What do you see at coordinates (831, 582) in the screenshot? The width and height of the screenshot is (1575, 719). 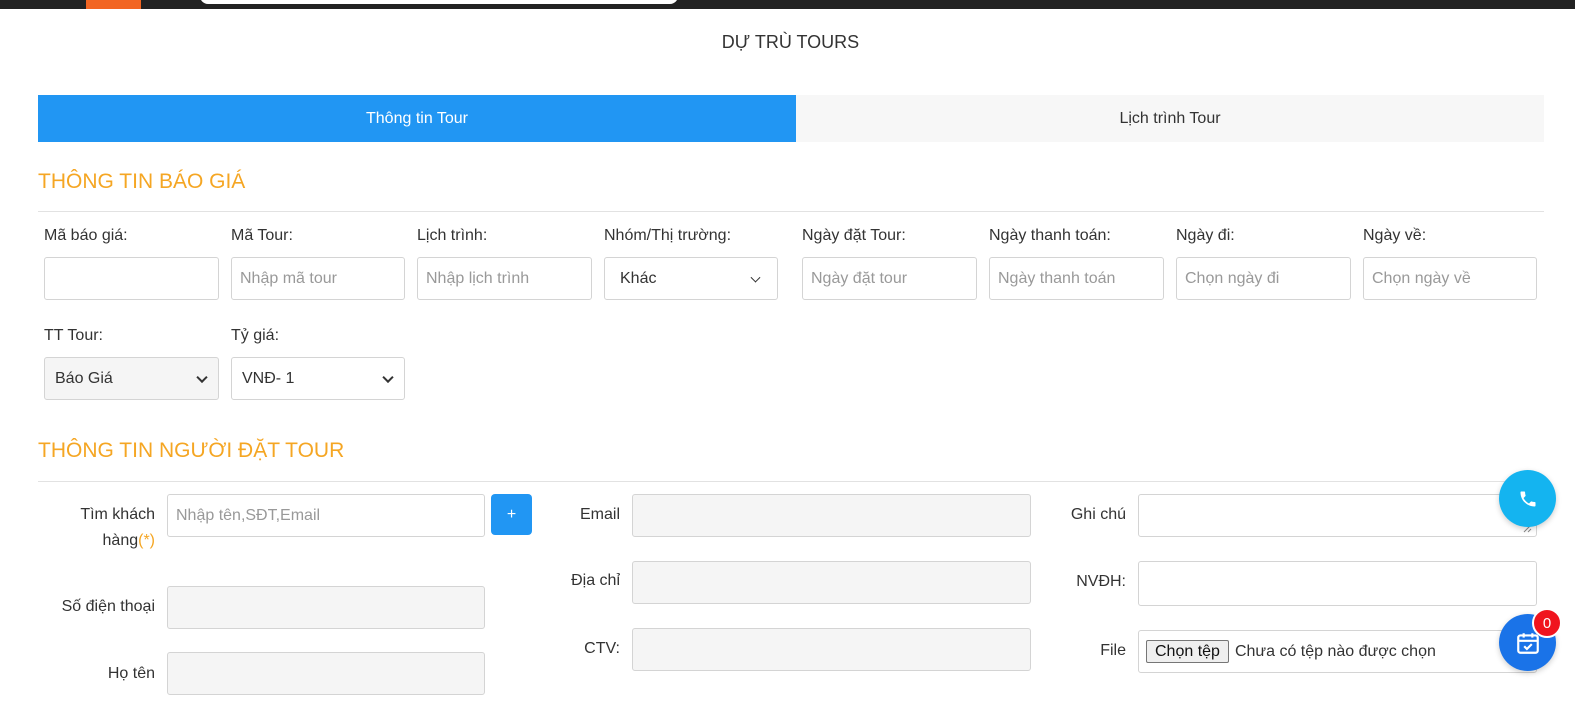 I see `address-input` at bounding box center [831, 582].